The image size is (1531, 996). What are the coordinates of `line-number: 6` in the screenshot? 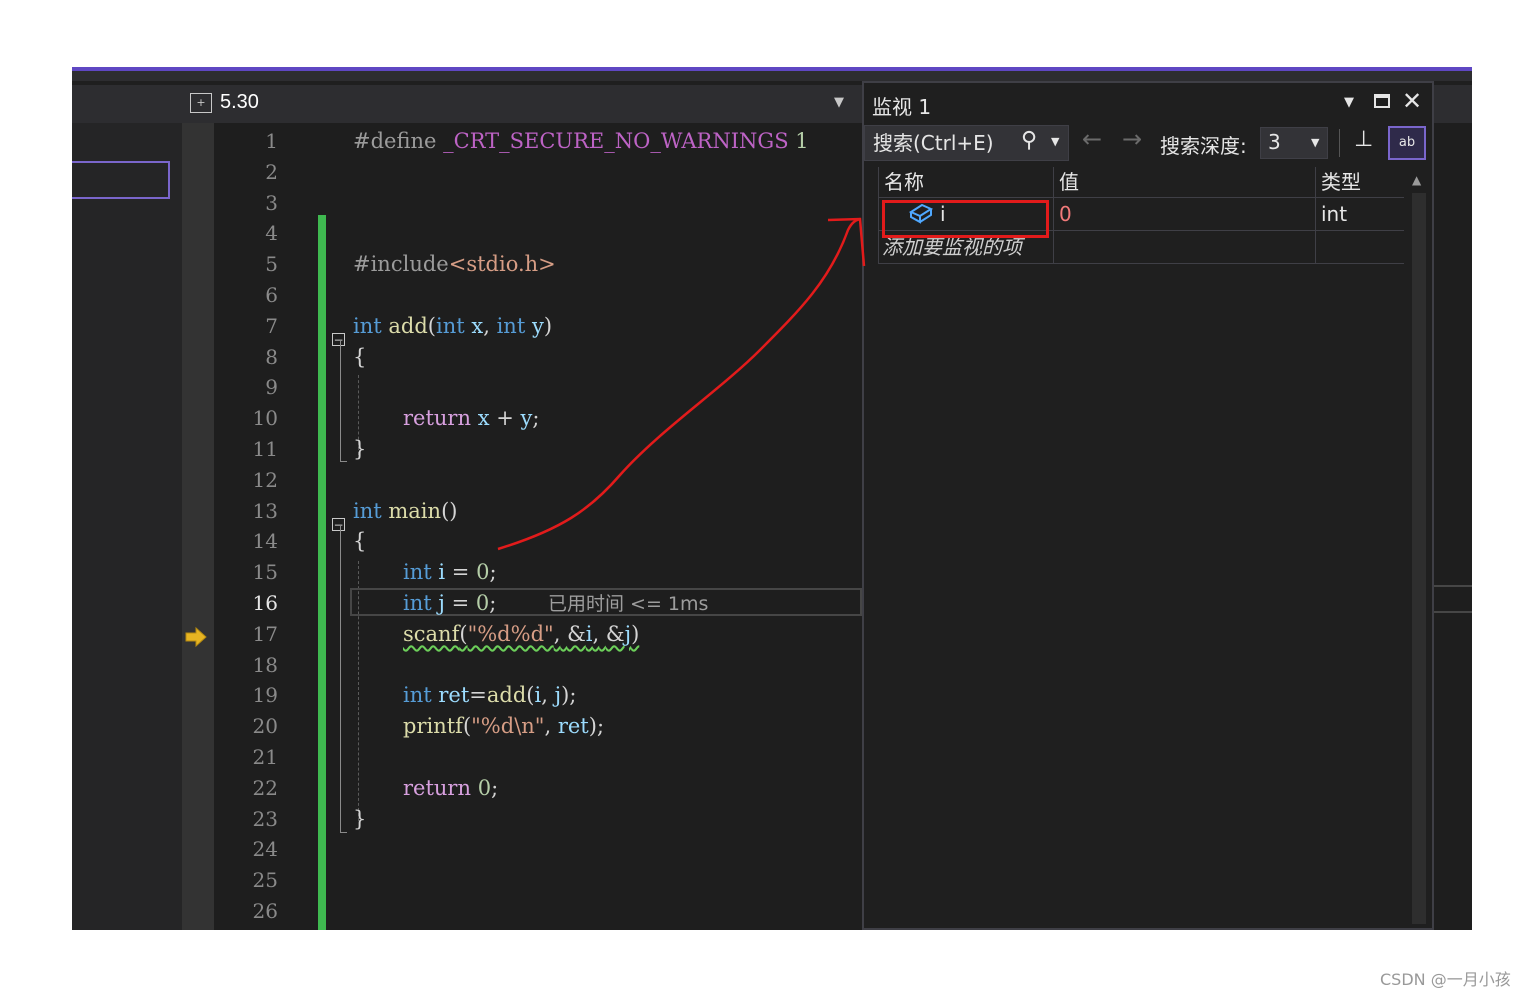 It's located at (271, 295).